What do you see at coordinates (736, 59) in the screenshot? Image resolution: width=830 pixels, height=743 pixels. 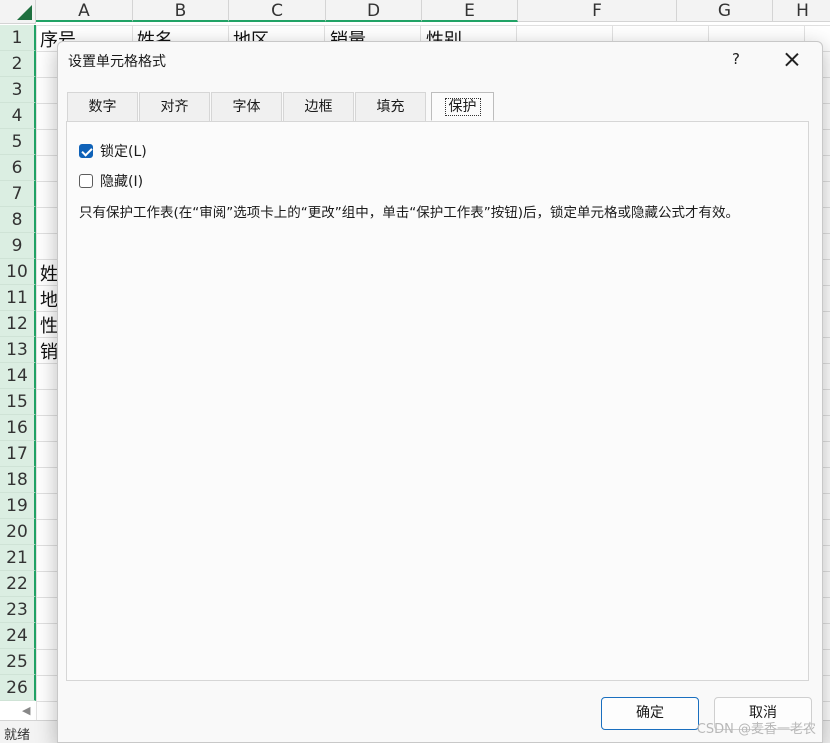 I see `help-button: ?` at bounding box center [736, 59].